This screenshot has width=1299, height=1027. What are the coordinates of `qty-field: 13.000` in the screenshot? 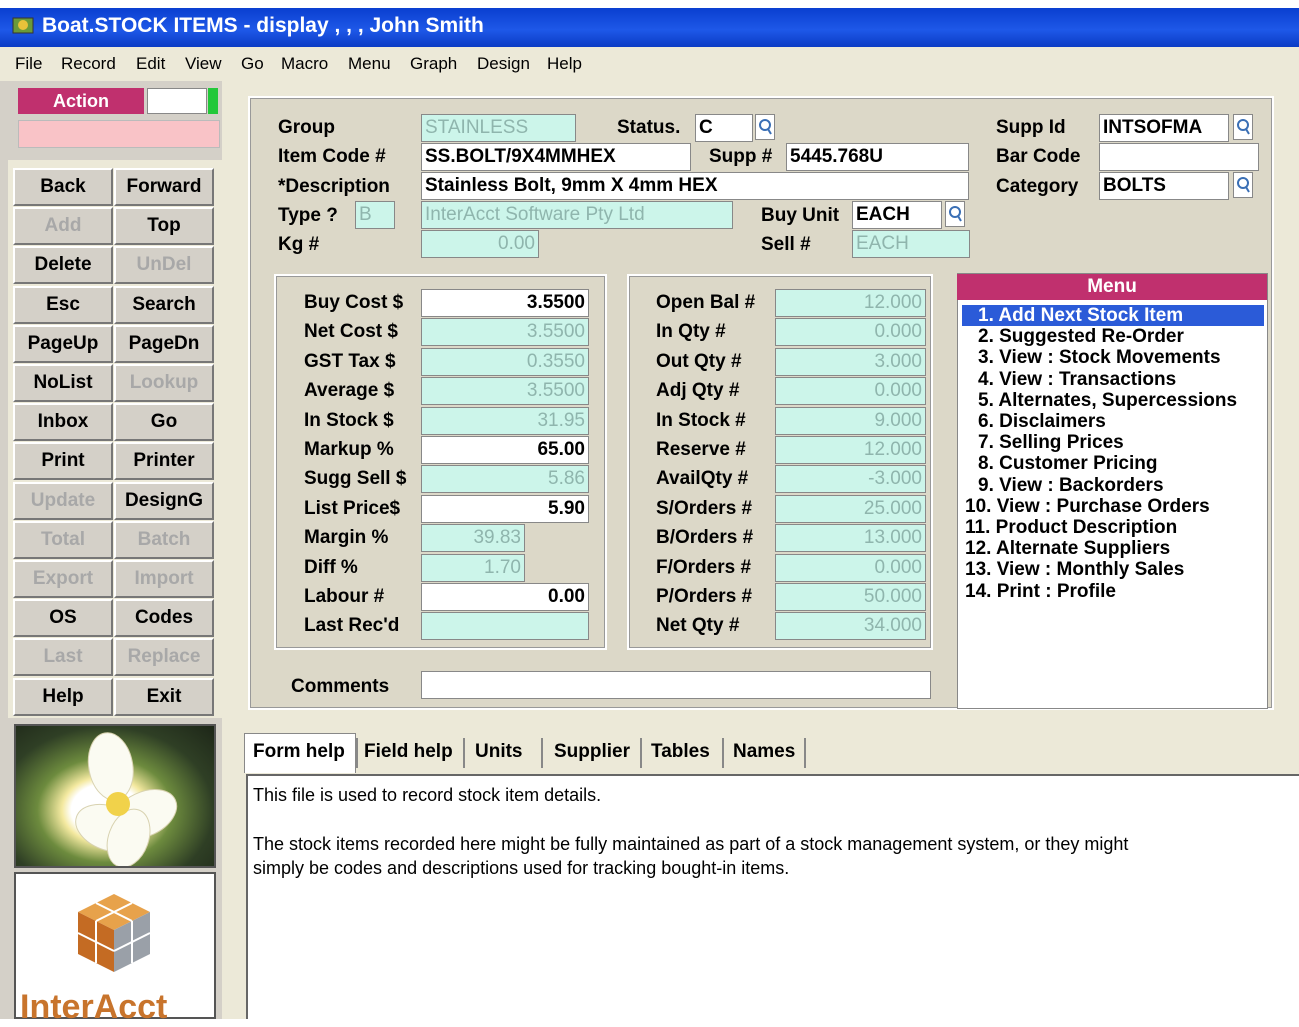 It's located at (850, 538).